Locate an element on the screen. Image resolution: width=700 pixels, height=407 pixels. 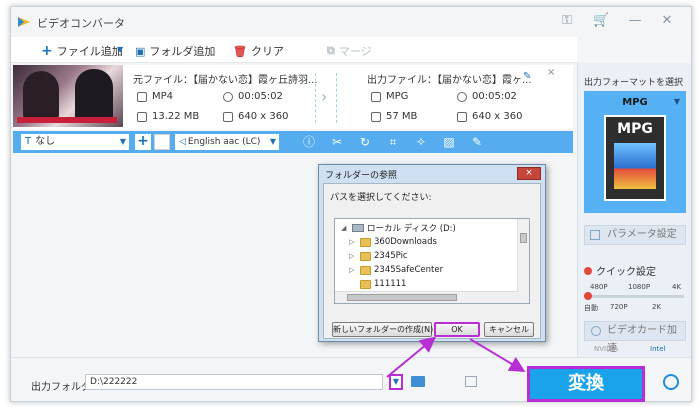
rotate-icon: ↻ is located at coordinates (365, 142).